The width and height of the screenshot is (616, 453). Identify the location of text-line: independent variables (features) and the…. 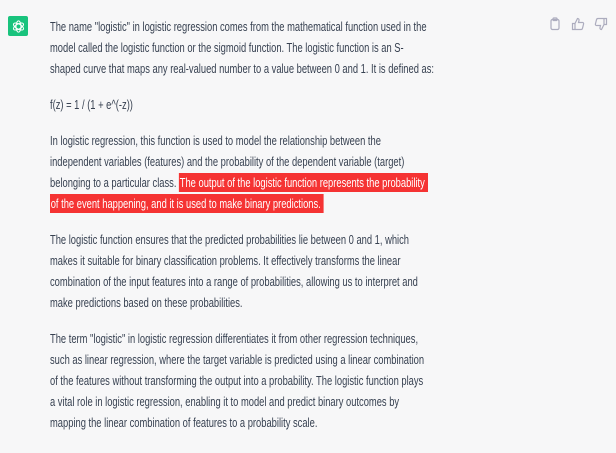
(227, 161).